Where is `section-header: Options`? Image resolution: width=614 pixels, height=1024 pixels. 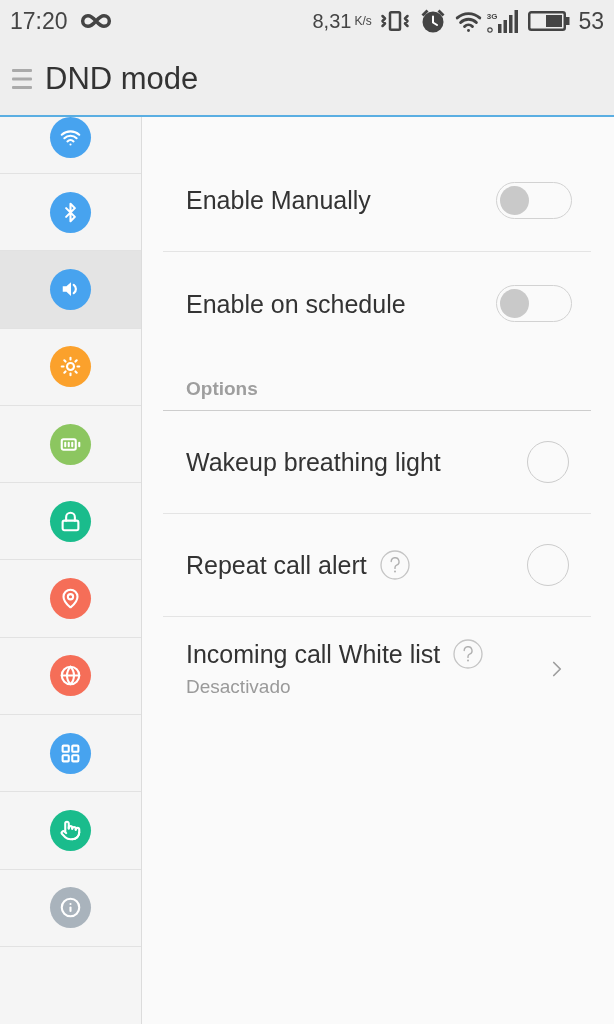
section-header: Options is located at coordinates (222, 389).